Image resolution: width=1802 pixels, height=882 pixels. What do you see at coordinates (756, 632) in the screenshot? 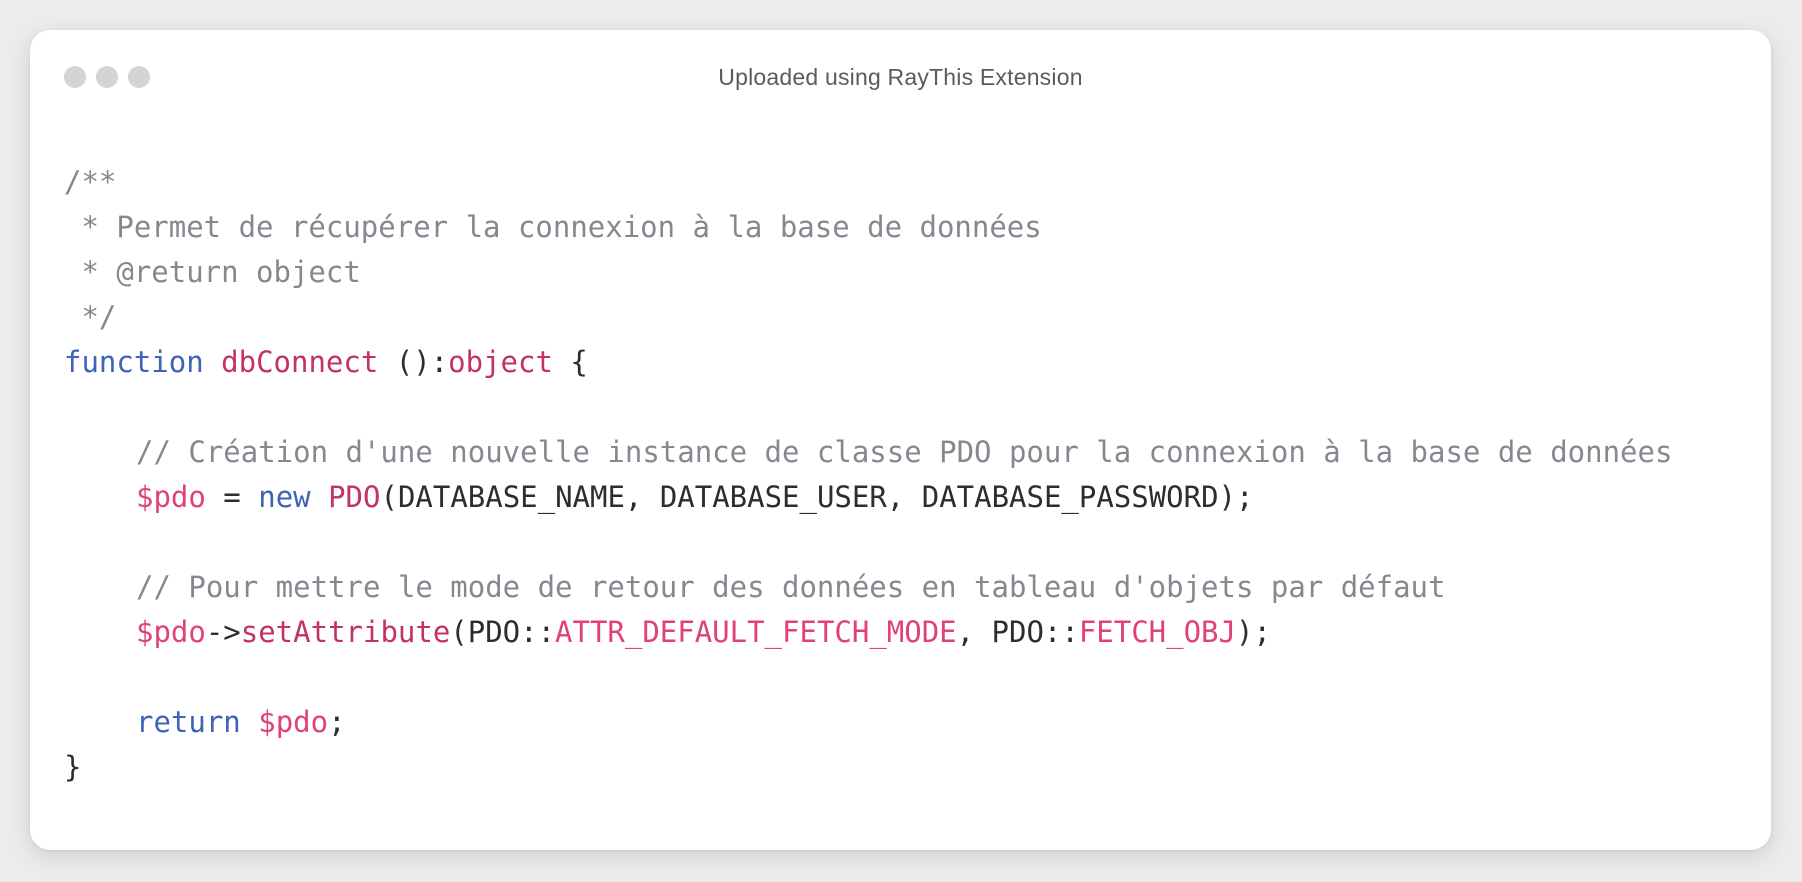
I see `code-token-const: ATTR_DEFAULT_FETCH_MODE` at bounding box center [756, 632].